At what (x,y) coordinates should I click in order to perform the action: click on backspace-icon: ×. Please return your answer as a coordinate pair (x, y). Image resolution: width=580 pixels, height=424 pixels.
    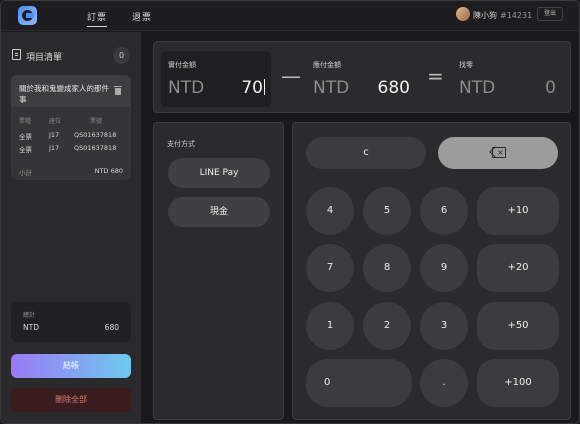
    Looking at the image, I should click on (498, 152).